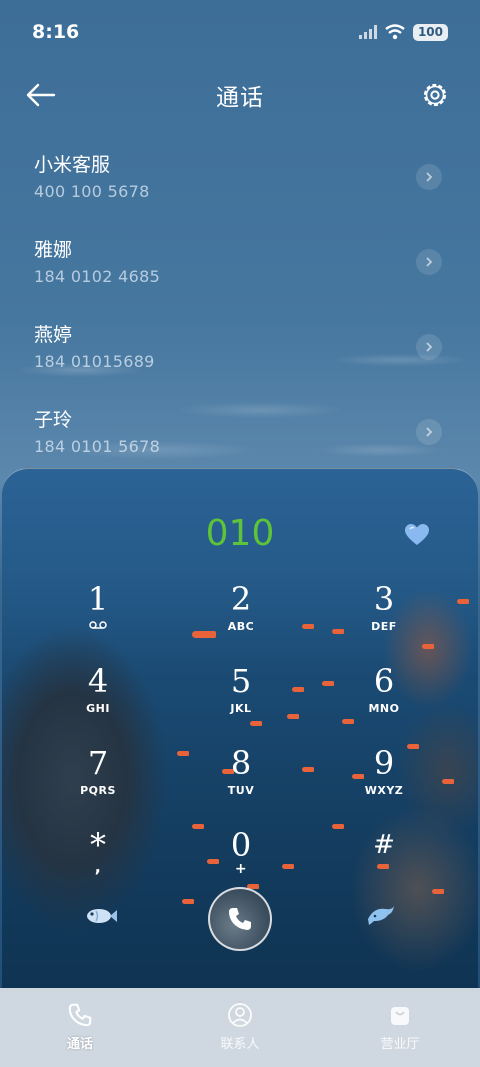 The width and height of the screenshot is (480, 1067). What do you see at coordinates (98, 599) in the screenshot?
I see `key-digit: 1` at bounding box center [98, 599].